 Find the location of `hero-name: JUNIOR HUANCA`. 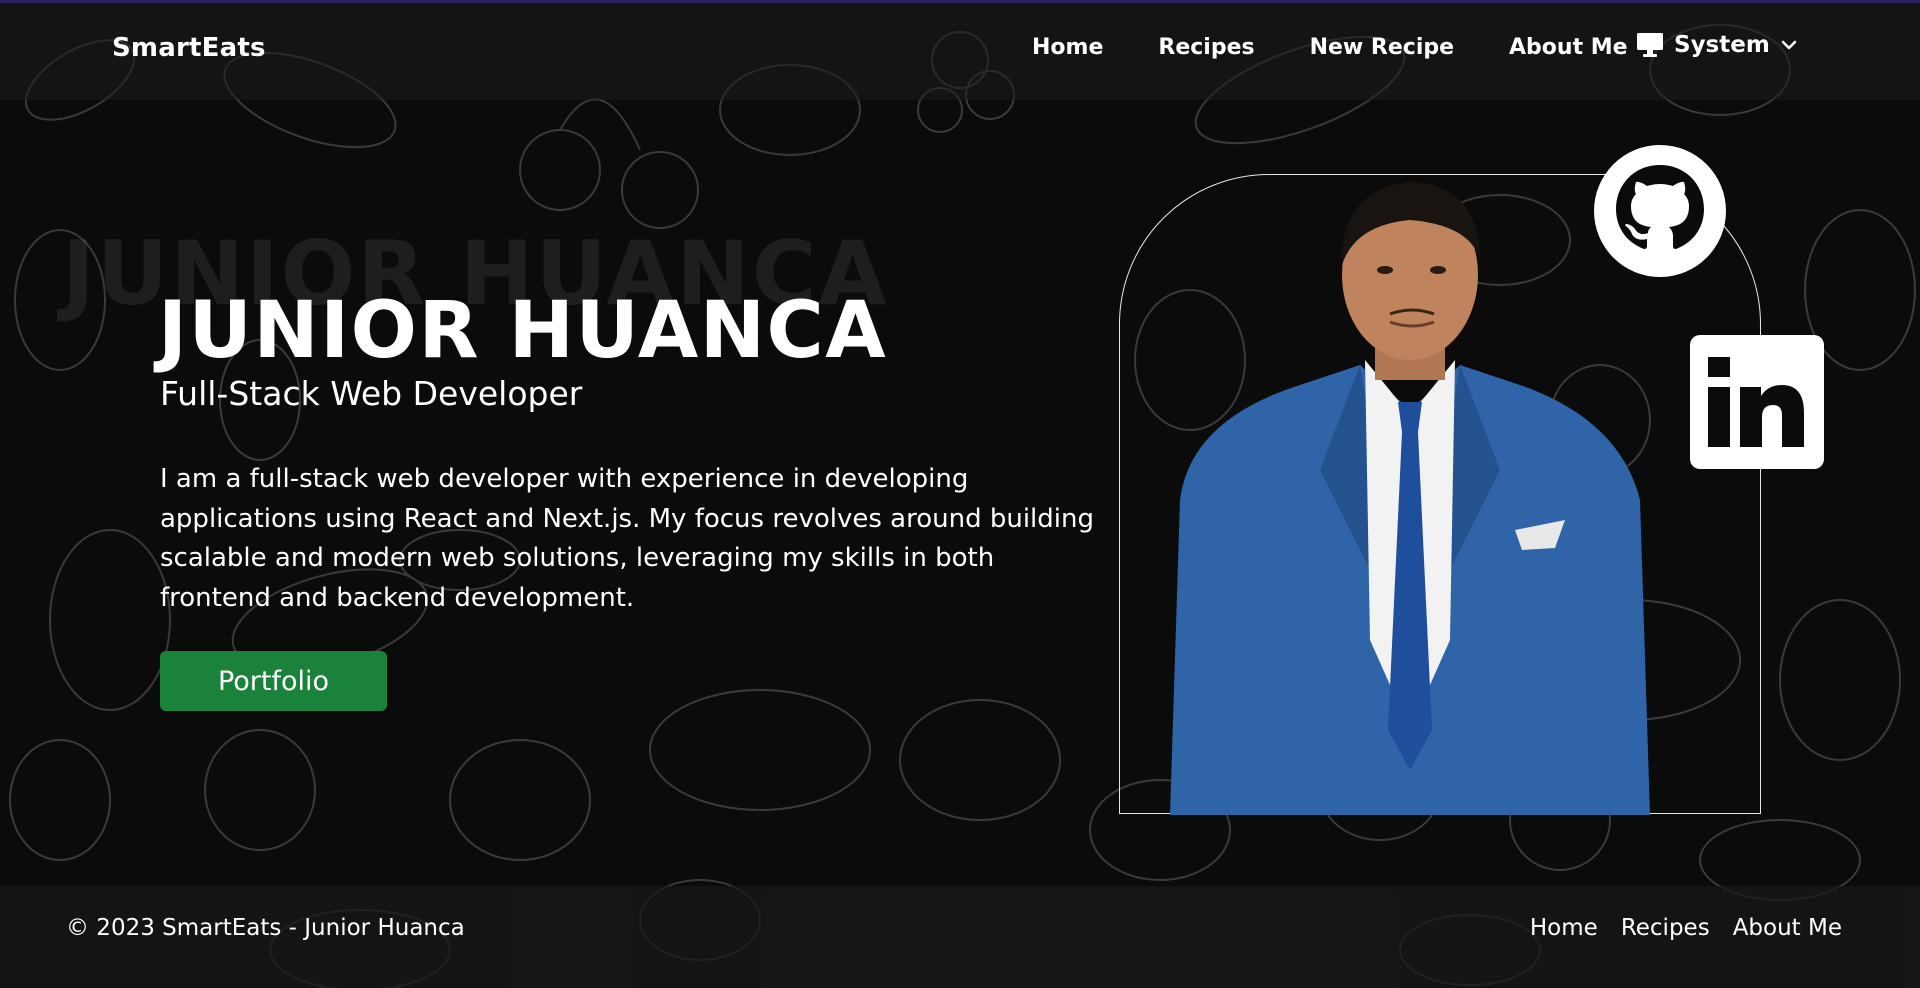

hero-name: JUNIOR HUANCA is located at coordinates (523, 331).